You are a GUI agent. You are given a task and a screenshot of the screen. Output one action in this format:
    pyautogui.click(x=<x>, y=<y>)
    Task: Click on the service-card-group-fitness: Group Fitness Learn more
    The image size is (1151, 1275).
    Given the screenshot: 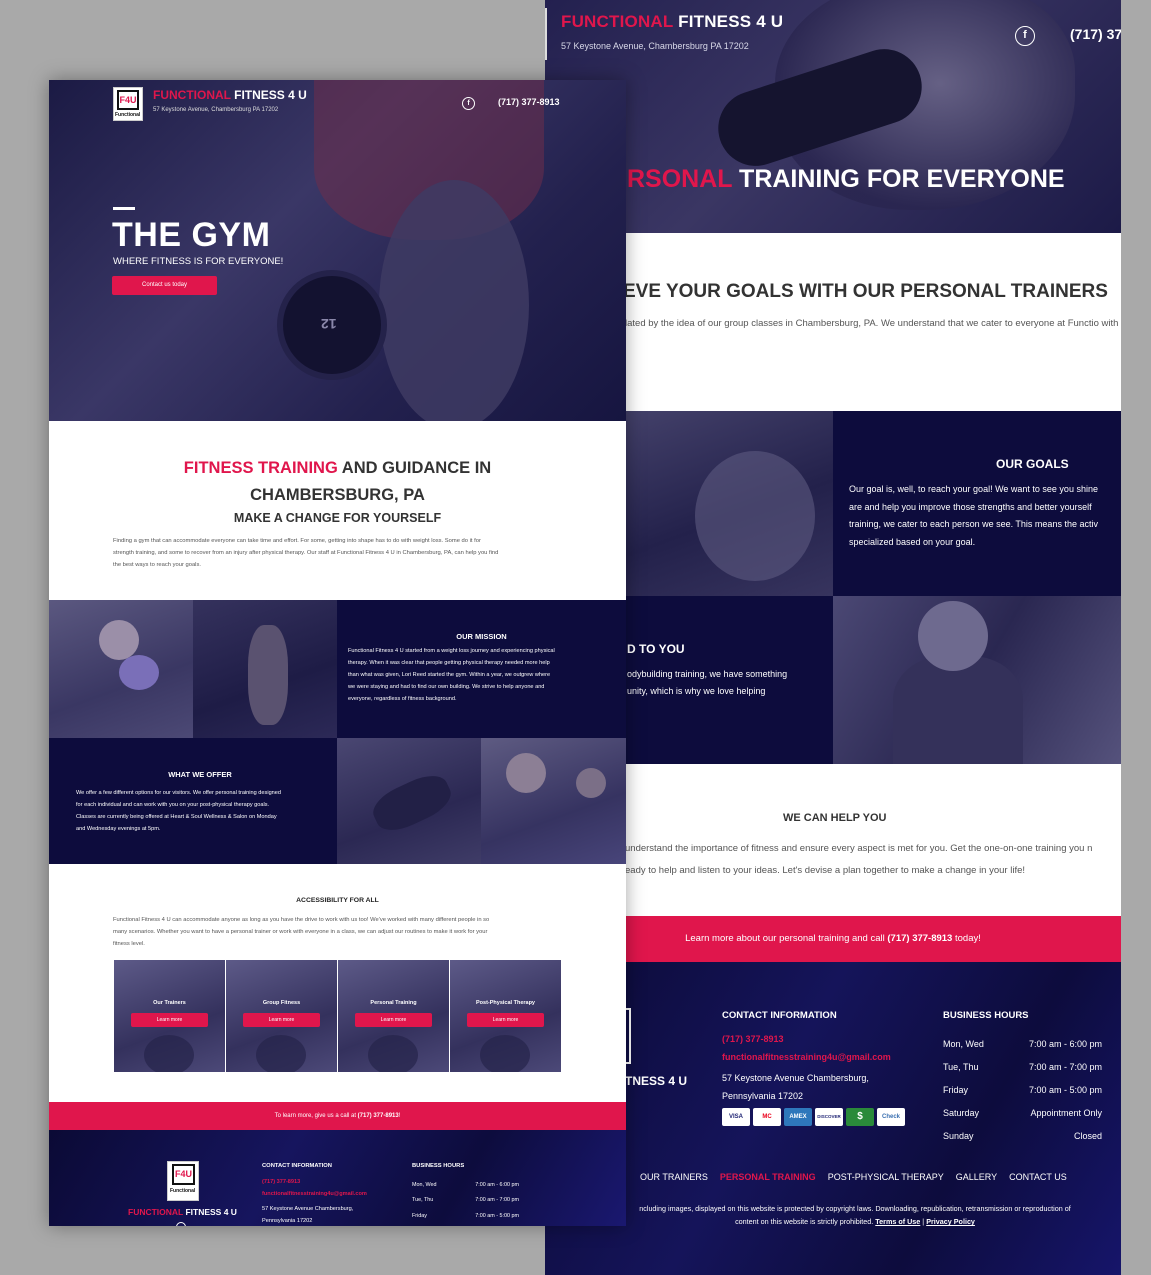 What is the action you would take?
    pyautogui.click(x=281, y=1016)
    